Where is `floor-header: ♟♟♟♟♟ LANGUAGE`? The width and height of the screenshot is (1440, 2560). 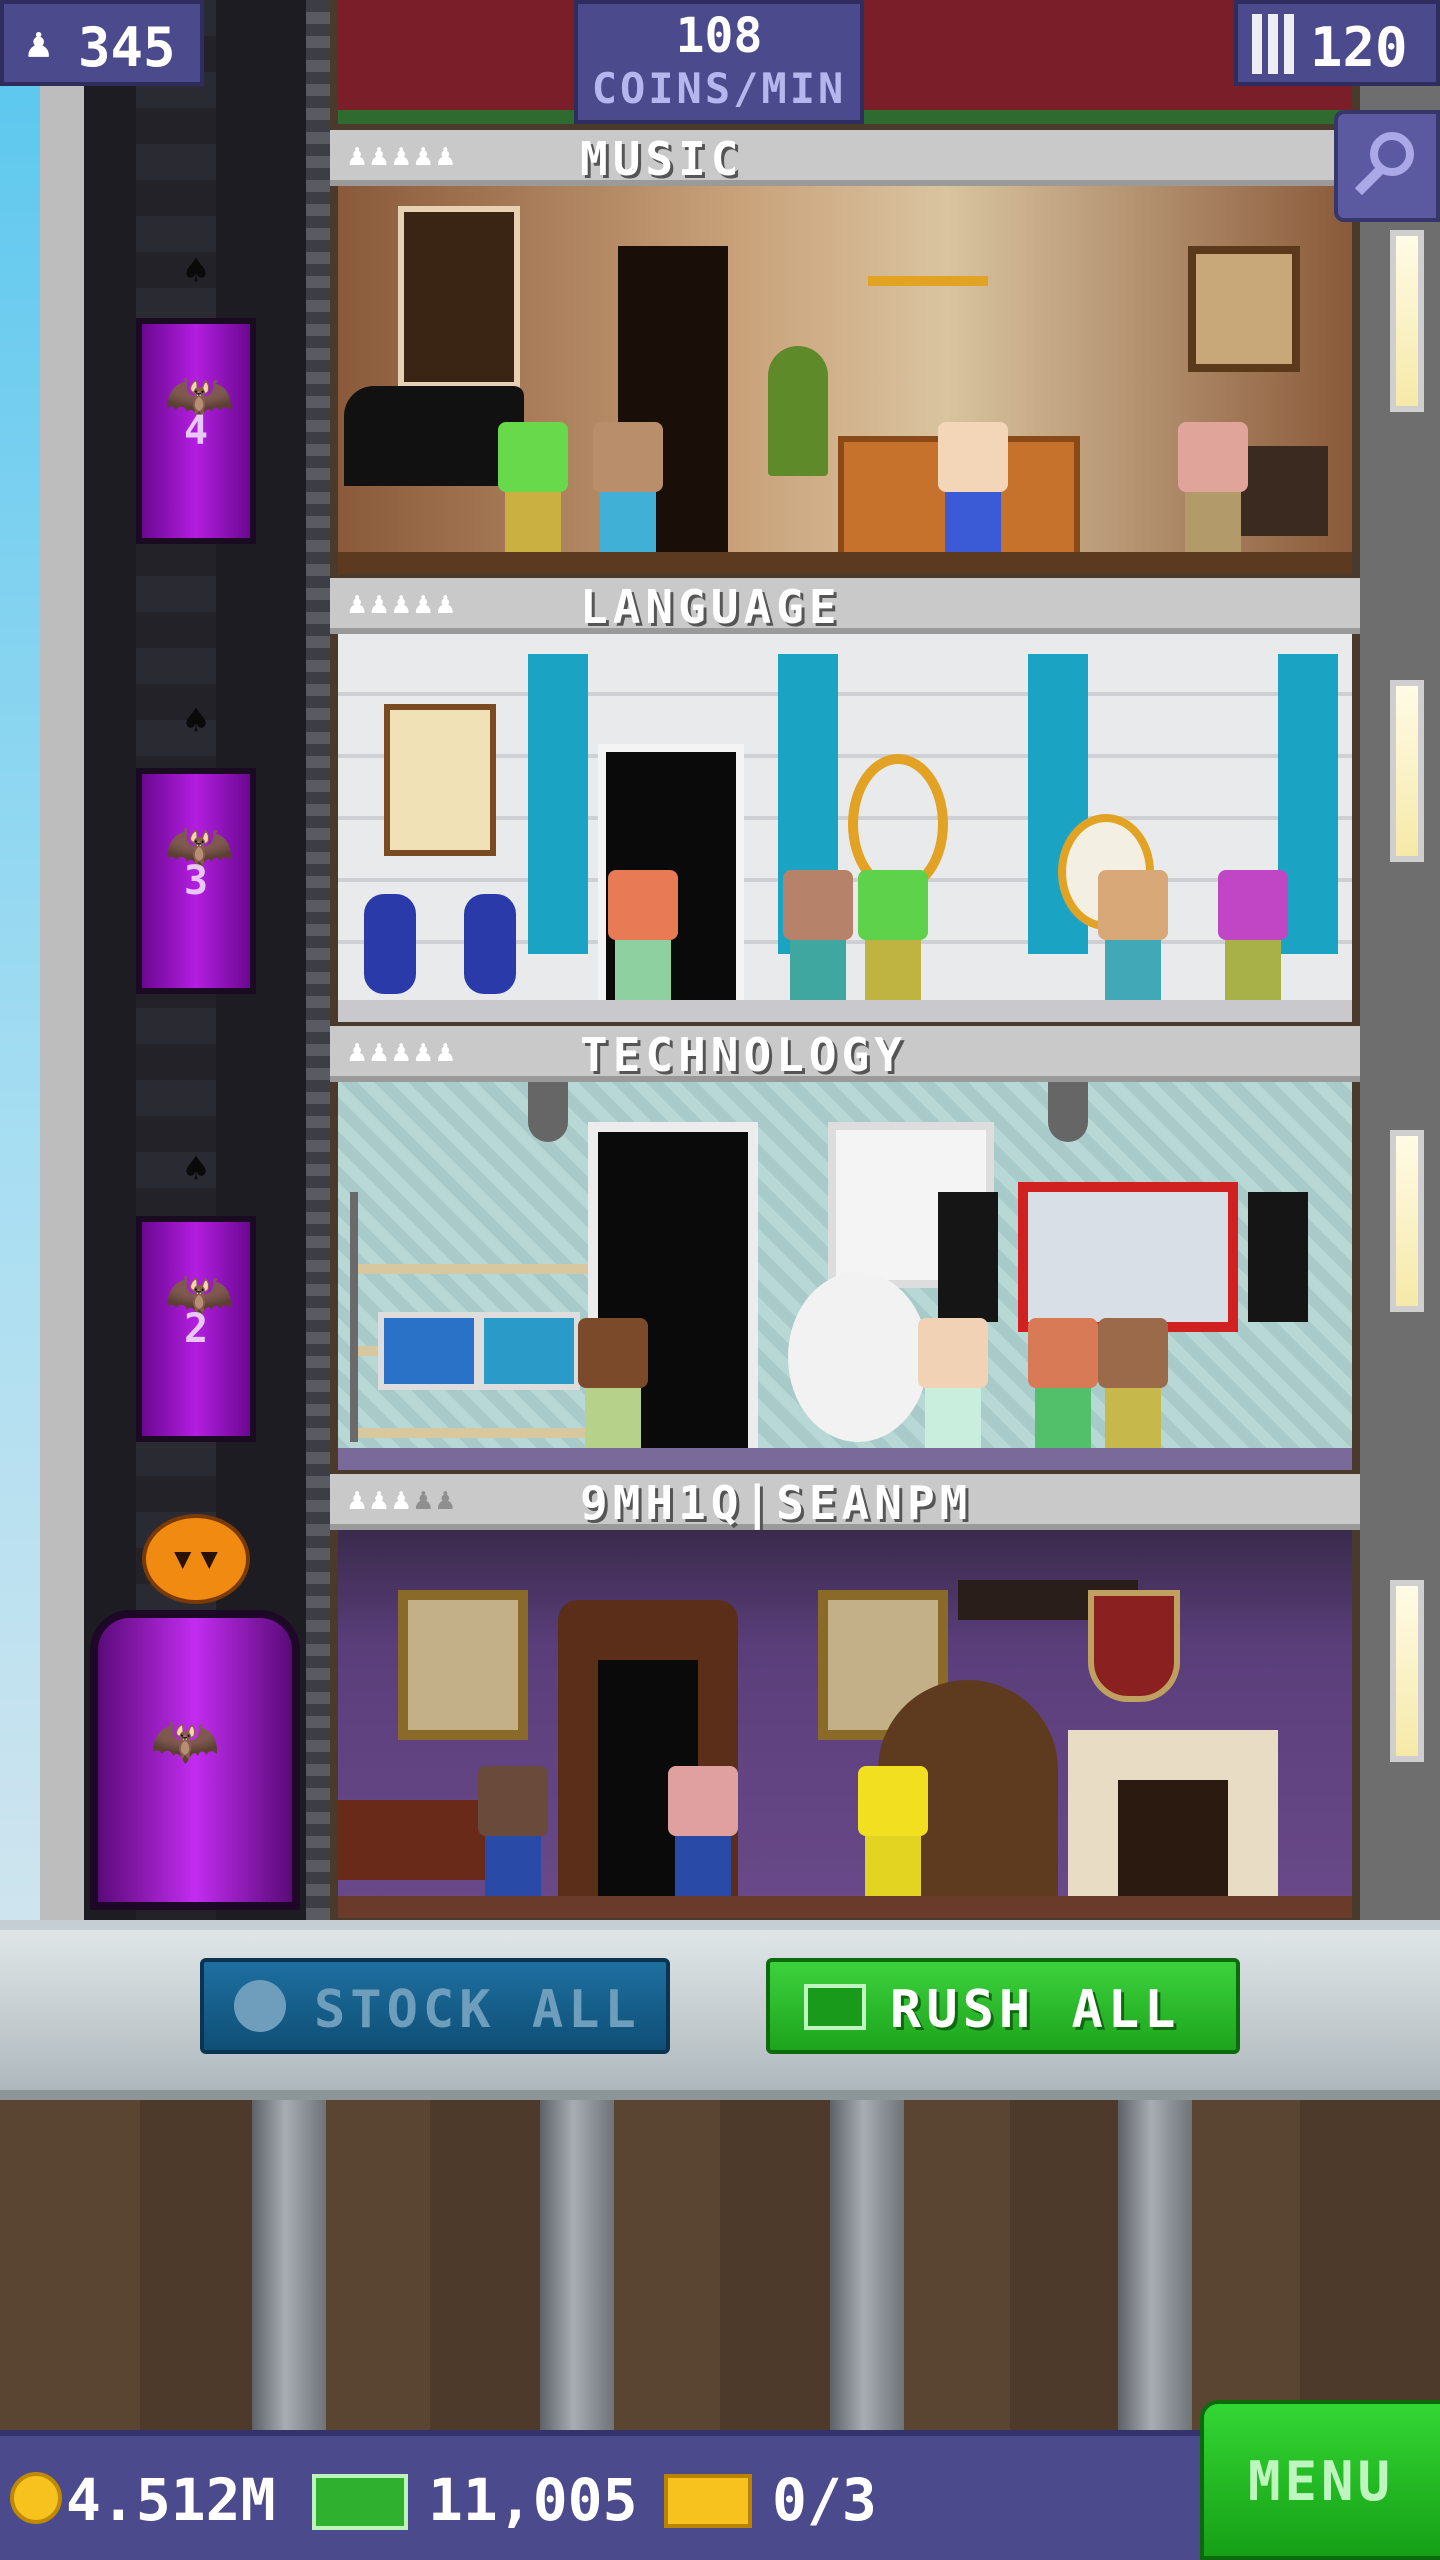 floor-header: ♟♟♟♟♟ LANGUAGE is located at coordinates (845, 606).